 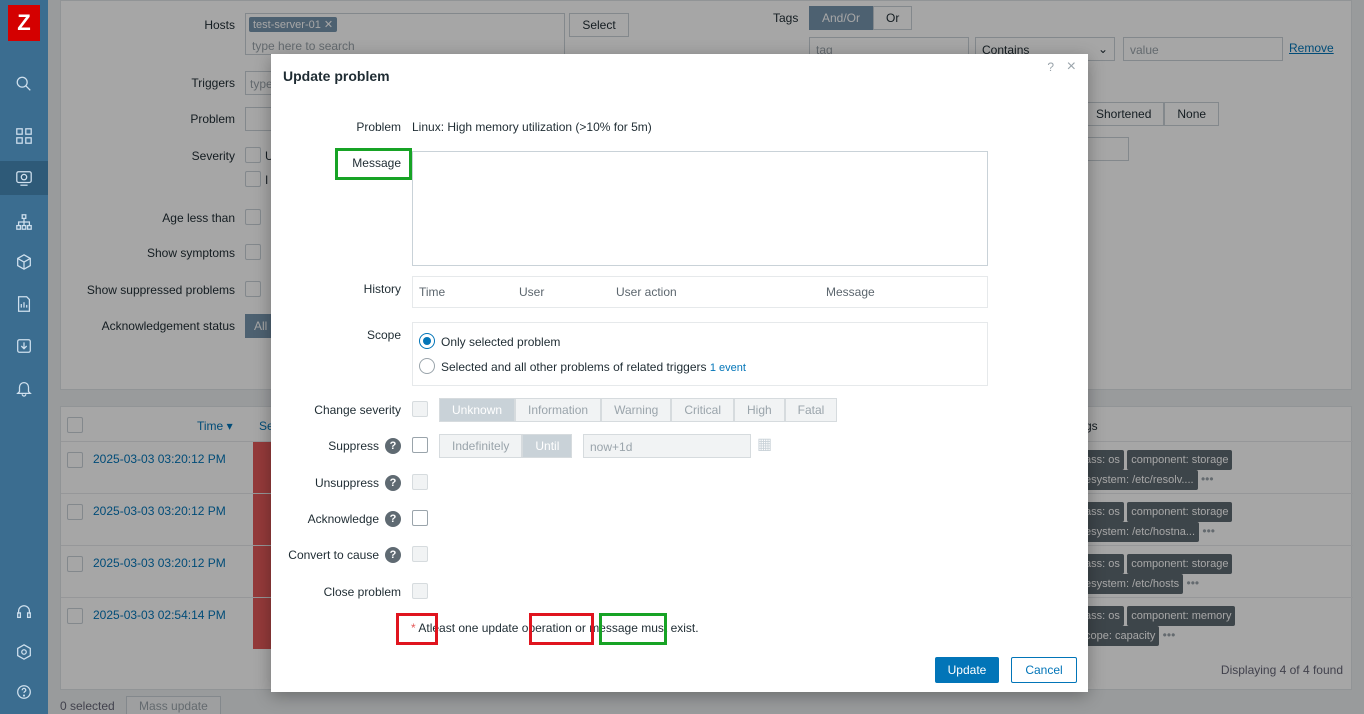 What do you see at coordinates (24, 346) in the screenshot?
I see `data-collection-icon` at bounding box center [24, 346].